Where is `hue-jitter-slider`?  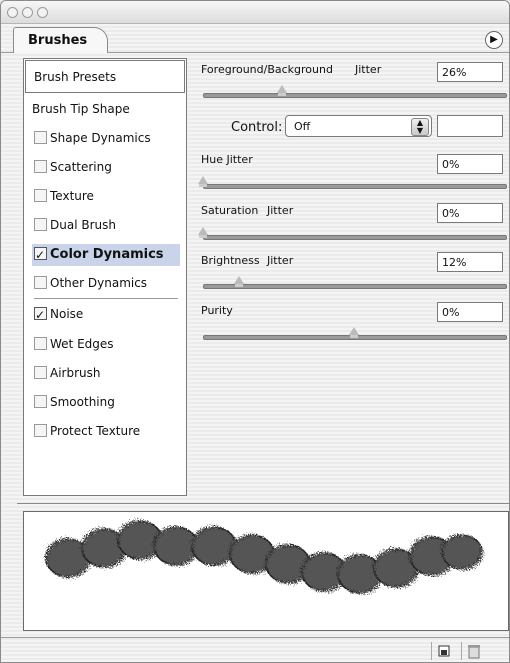
hue-jitter-slider is located at coordinates (352, 182).